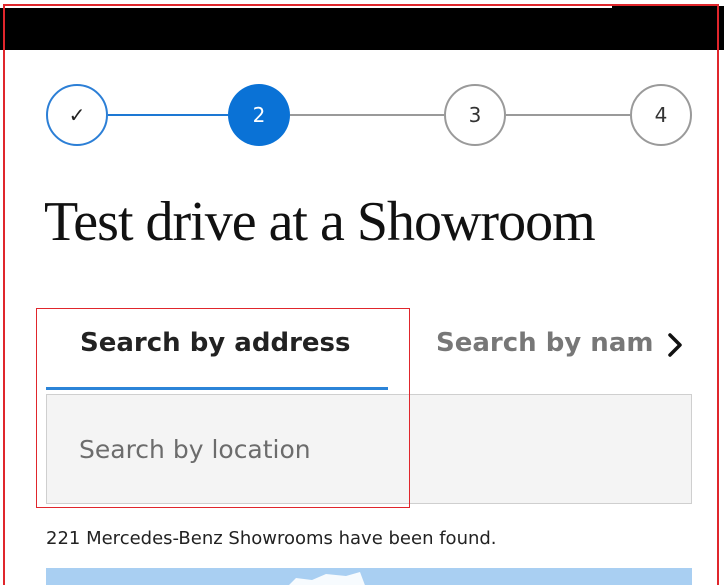  Describe the element at coordinates (369, 576) in the screenshot. I see `showroom-map` at that location.